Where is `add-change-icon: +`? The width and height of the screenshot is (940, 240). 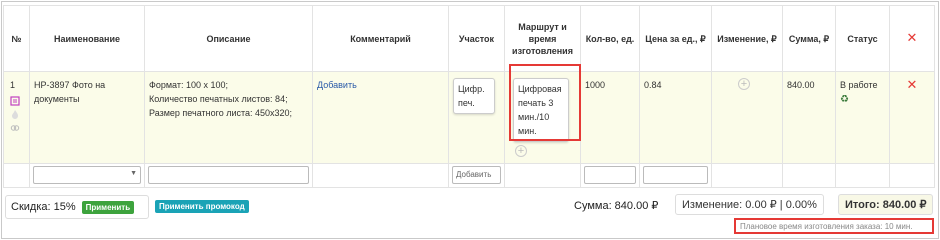 add-change-icon: + is located at coordinates (744, 84).